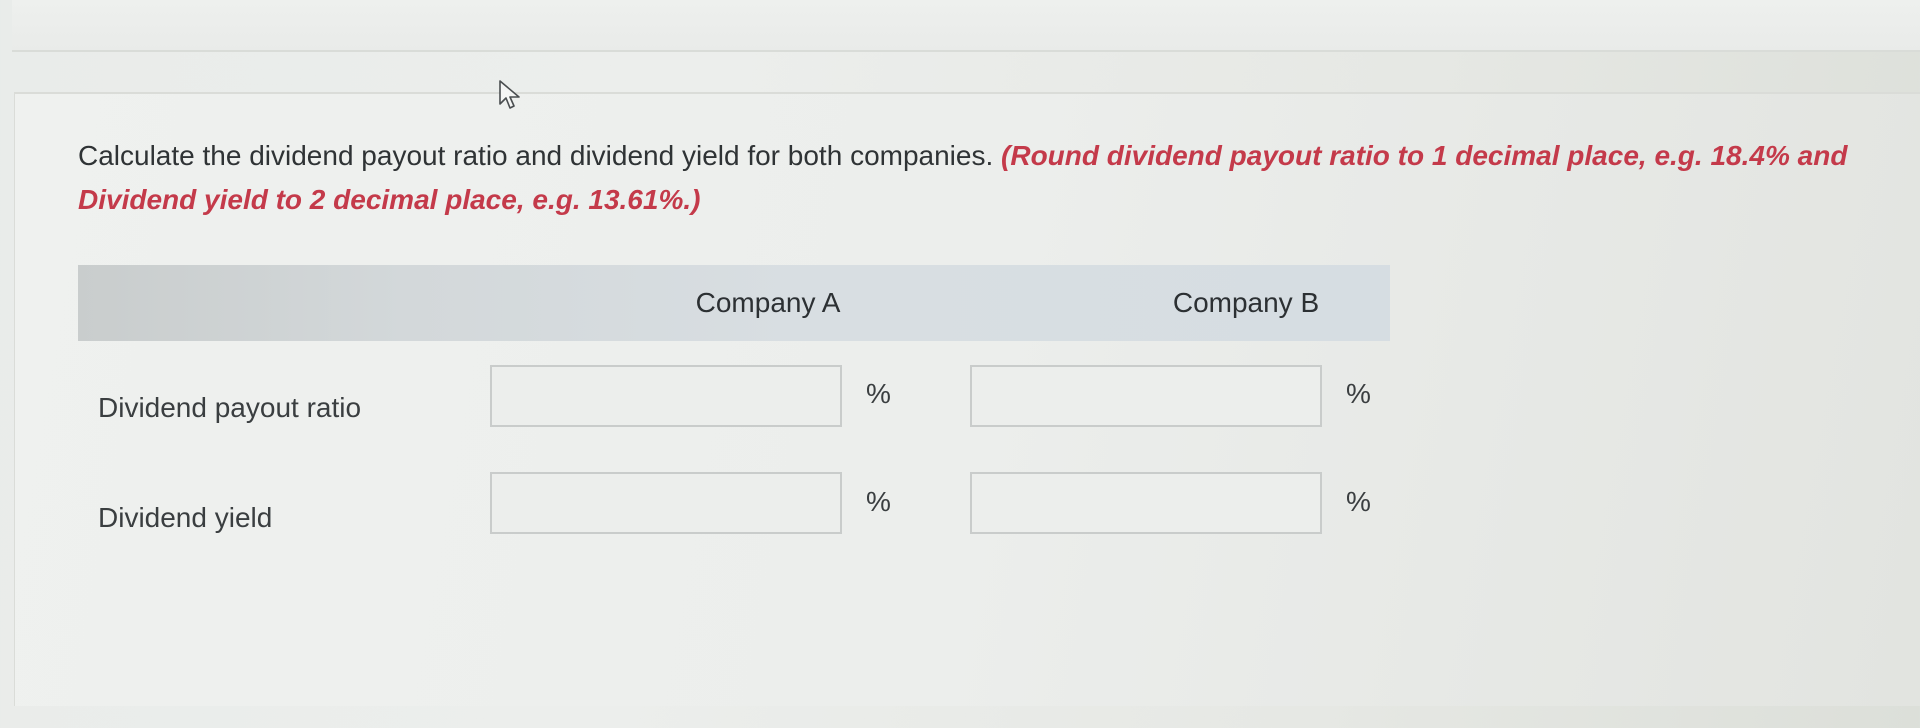  I want to click on row-label-dividend-yield: Dividend yield, so click(185, 517).